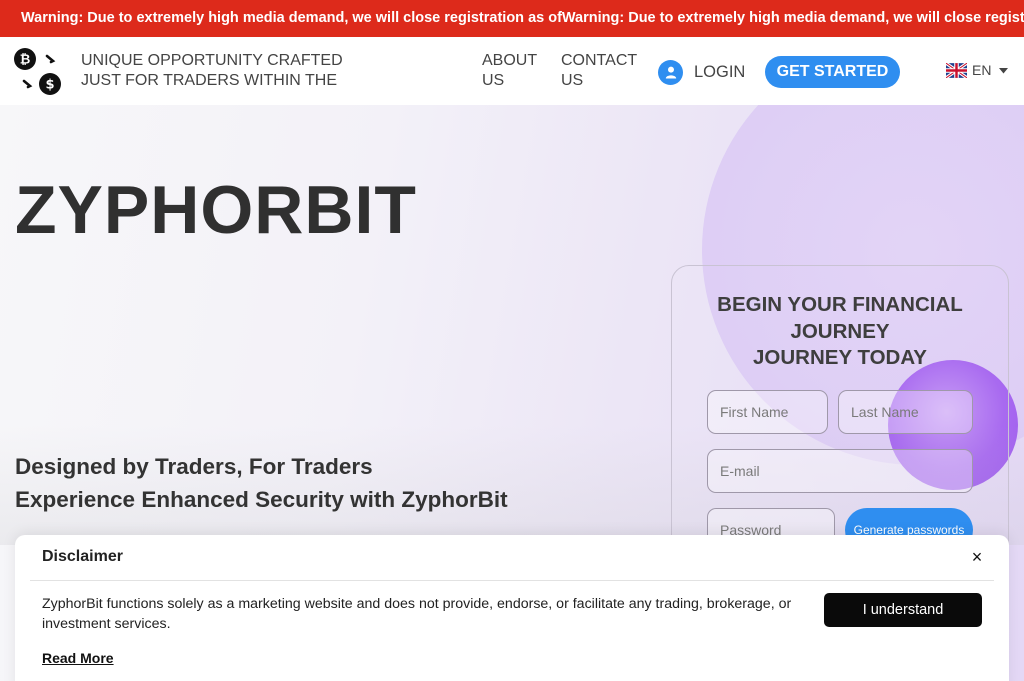 Image resolution: width=1024 pixels, height=681 pixels. What do you see at coordinates (832, 72) in the screenshot?
I see `get-started-button: GET STARTED` at bounding box center [832, 72].